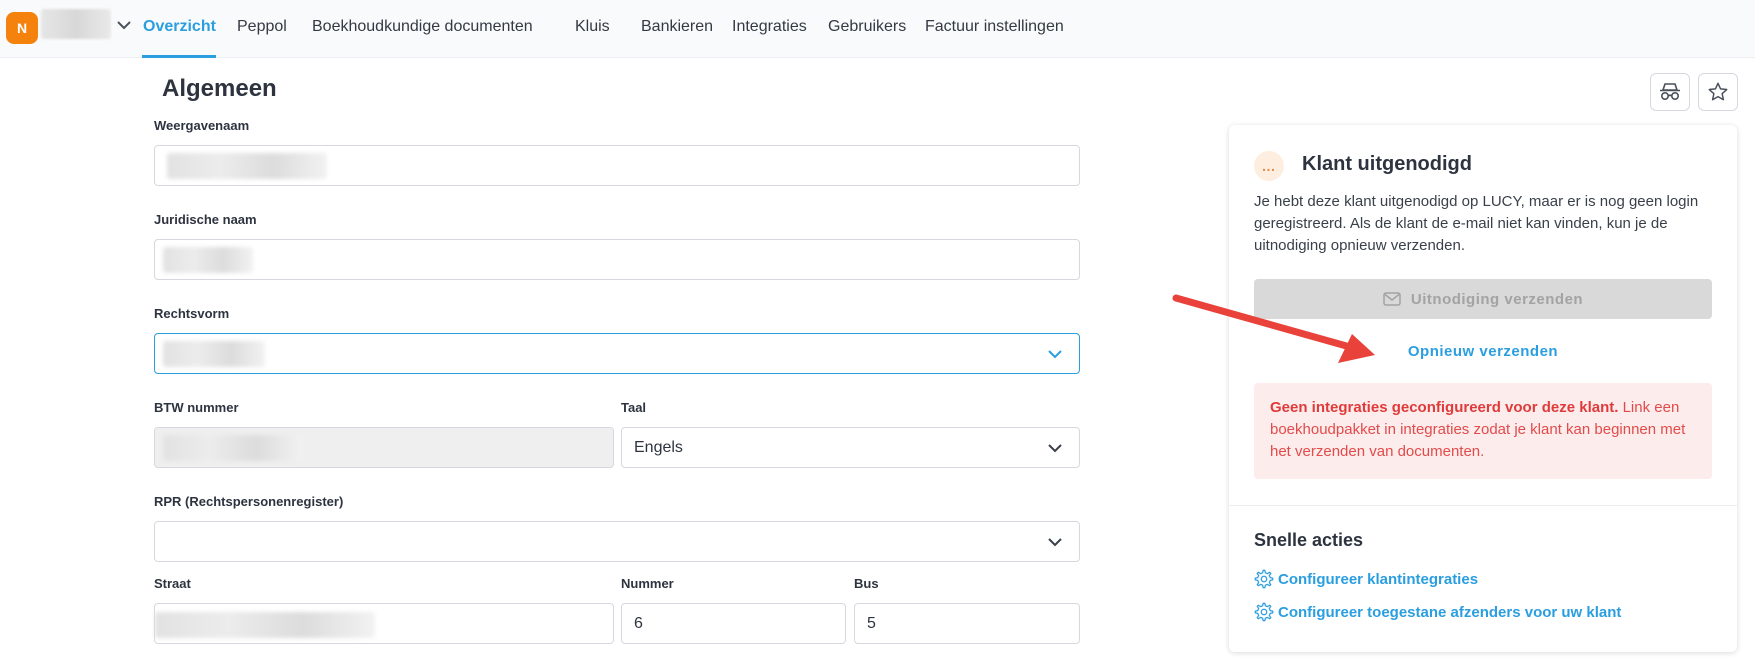 The height and width of the screenshot is (662, 1755). Describe the element at coordinates (384, 623) in the screenshot. I see `street-input` at that location.